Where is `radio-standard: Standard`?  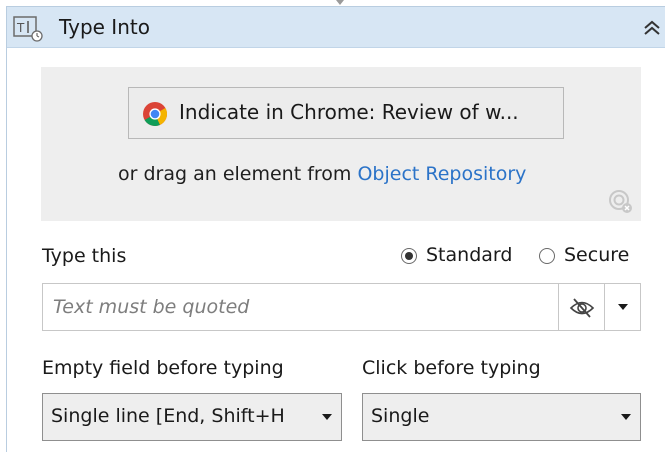 radio-standard: Standard is located at coordinates (464, 256).